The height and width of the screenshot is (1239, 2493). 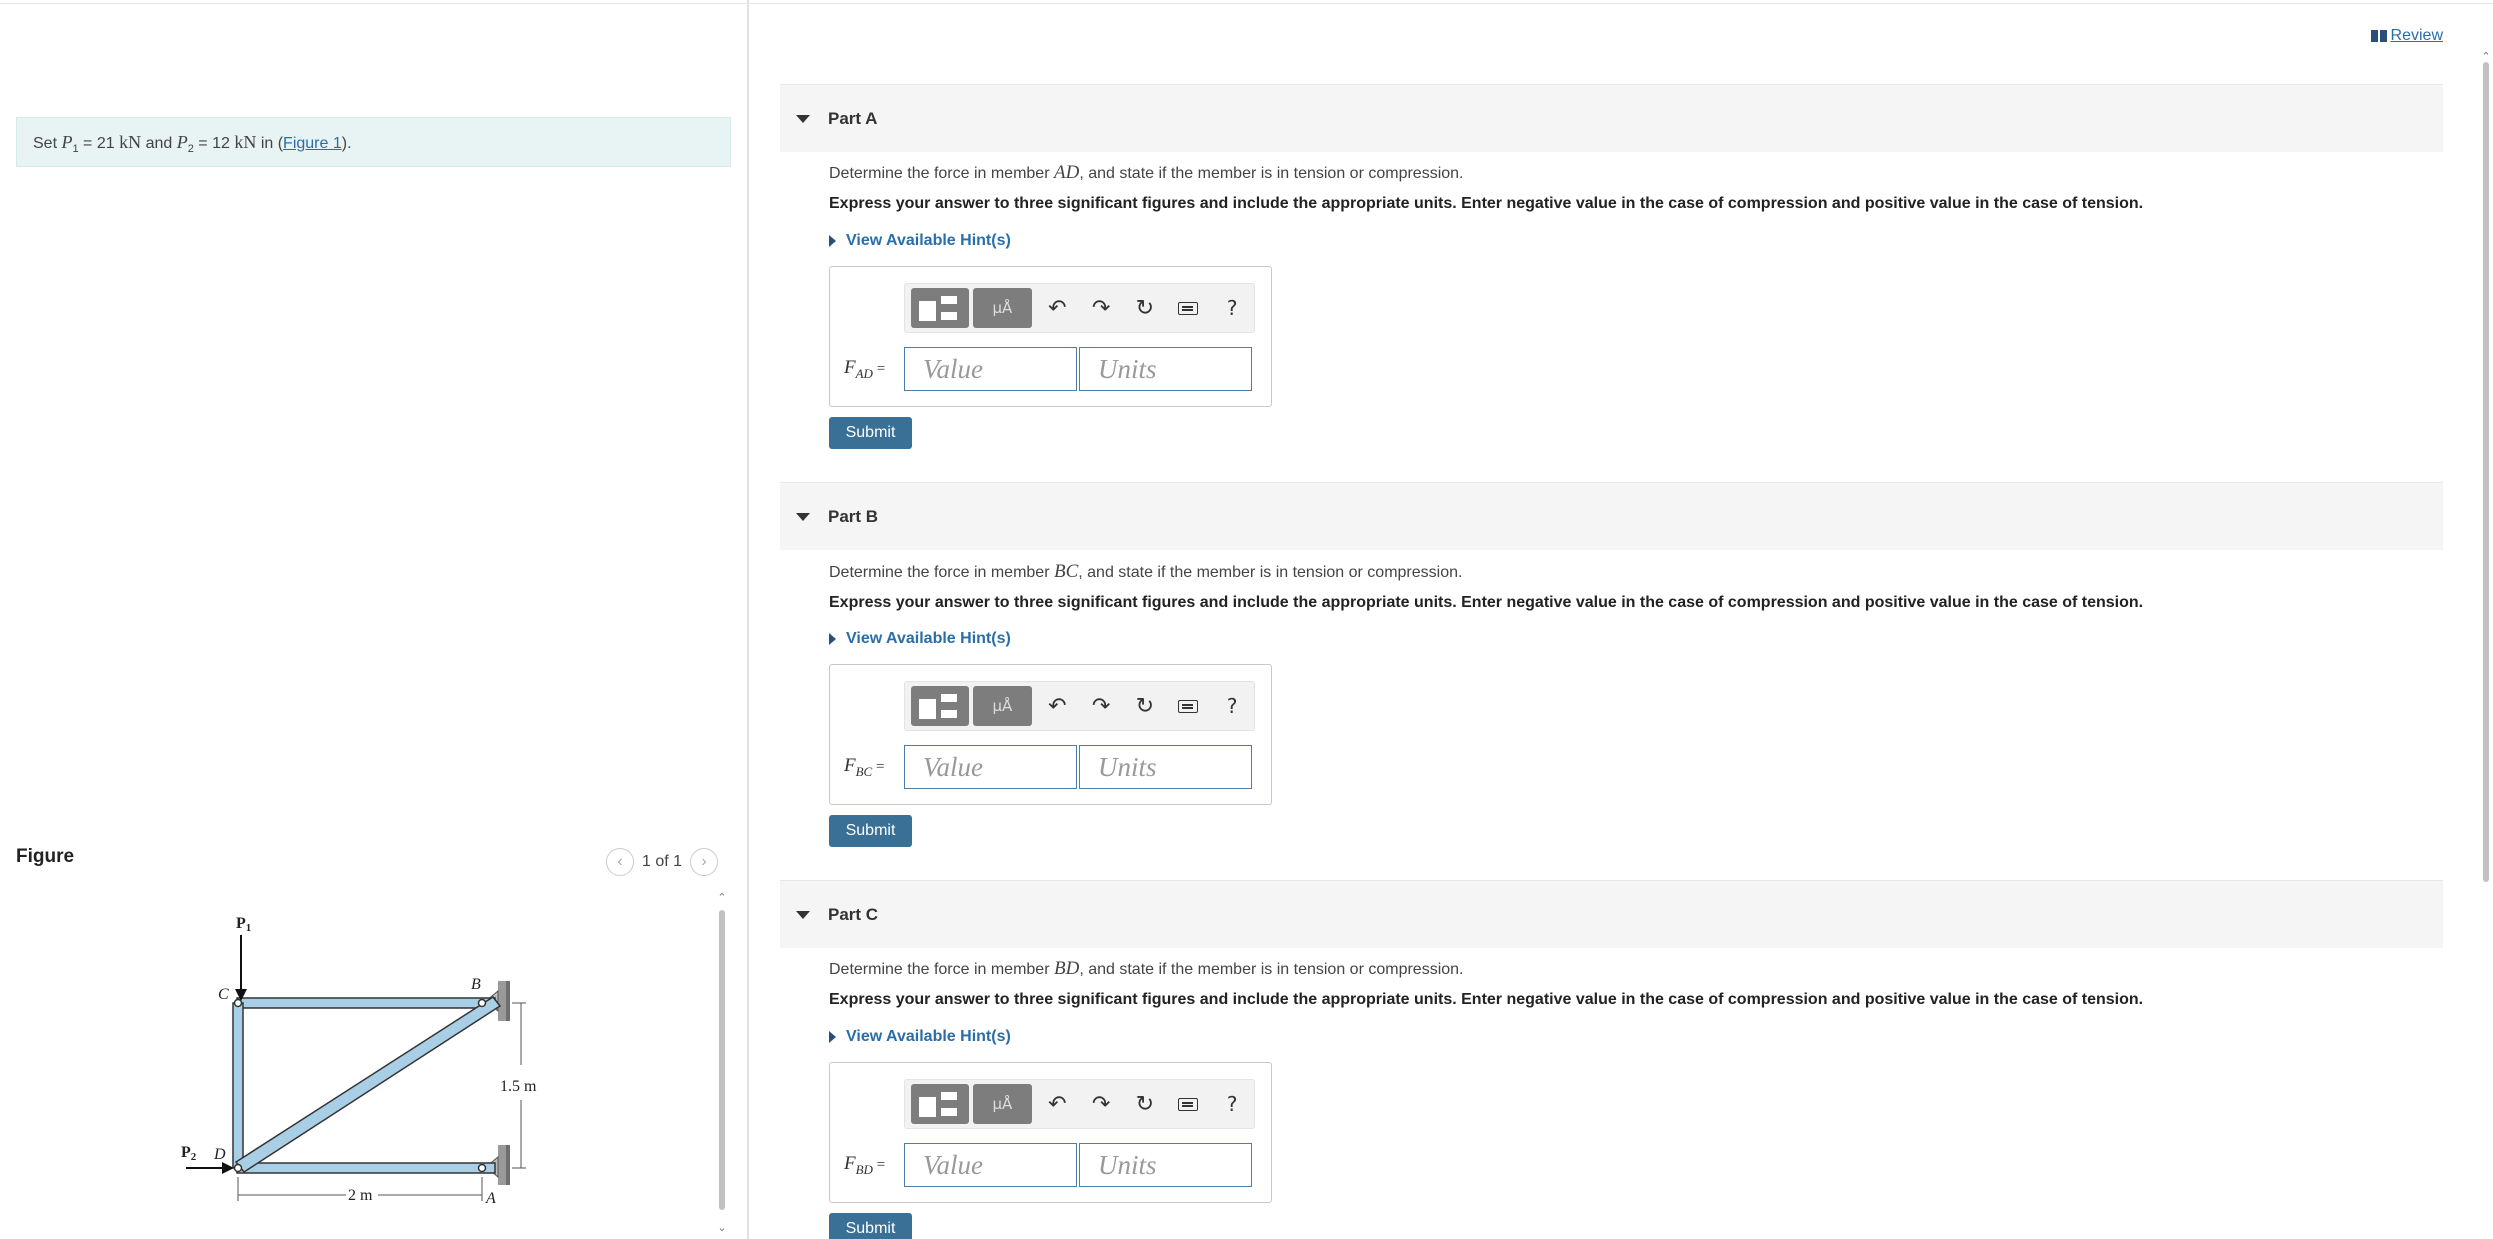 What do you see at coordinates (704, 862) in the screenshot?
I see `next-figure-button: ›` at bounding box center [704, 862].